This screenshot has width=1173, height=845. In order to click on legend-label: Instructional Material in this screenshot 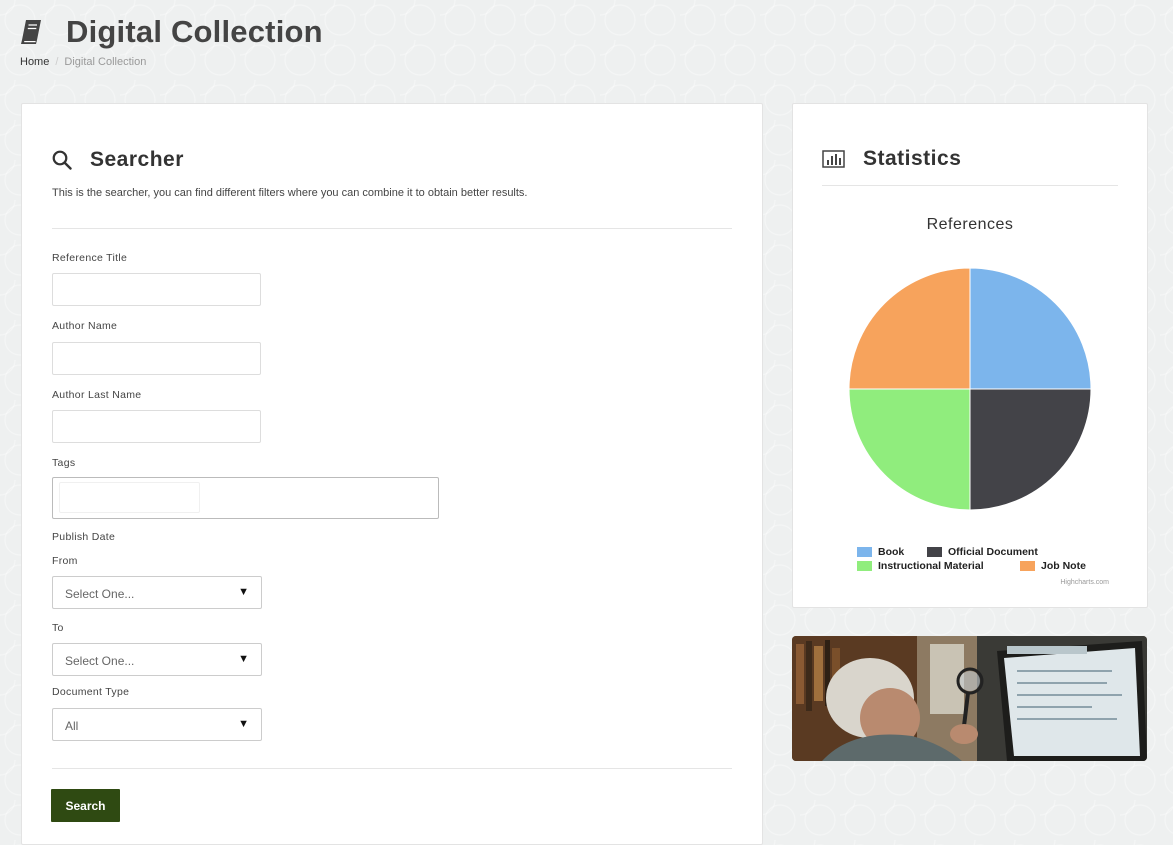, I will do `click(931, 566)`.